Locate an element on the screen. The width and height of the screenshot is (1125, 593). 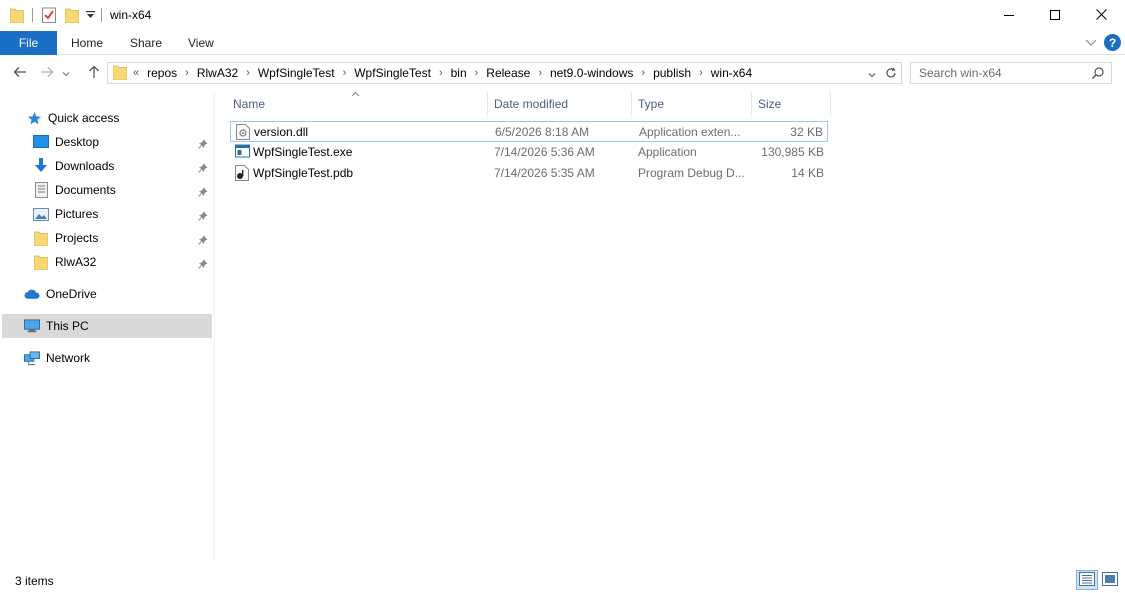
pane-divider is located at coordinates (214, 327).